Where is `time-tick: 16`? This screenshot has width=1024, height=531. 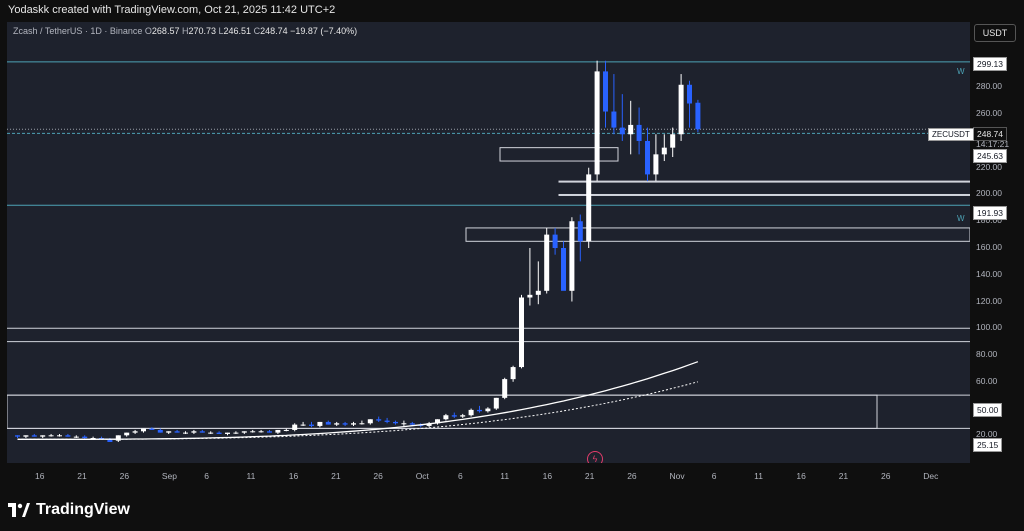
time-tick: 16 is located at coordinates (547, 476).